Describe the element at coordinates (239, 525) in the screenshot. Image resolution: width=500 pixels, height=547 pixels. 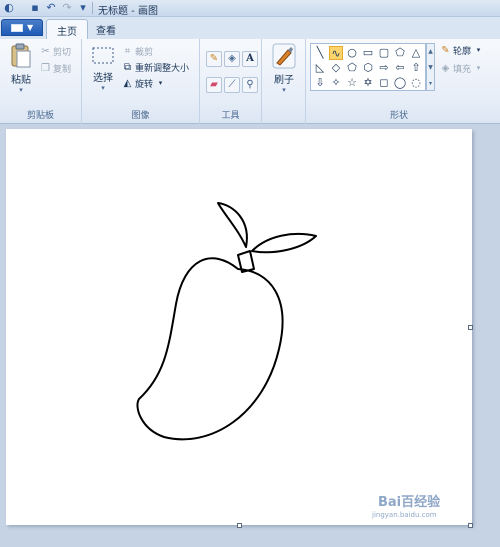
I see `canvas-resize-handle-bottom` at that location.